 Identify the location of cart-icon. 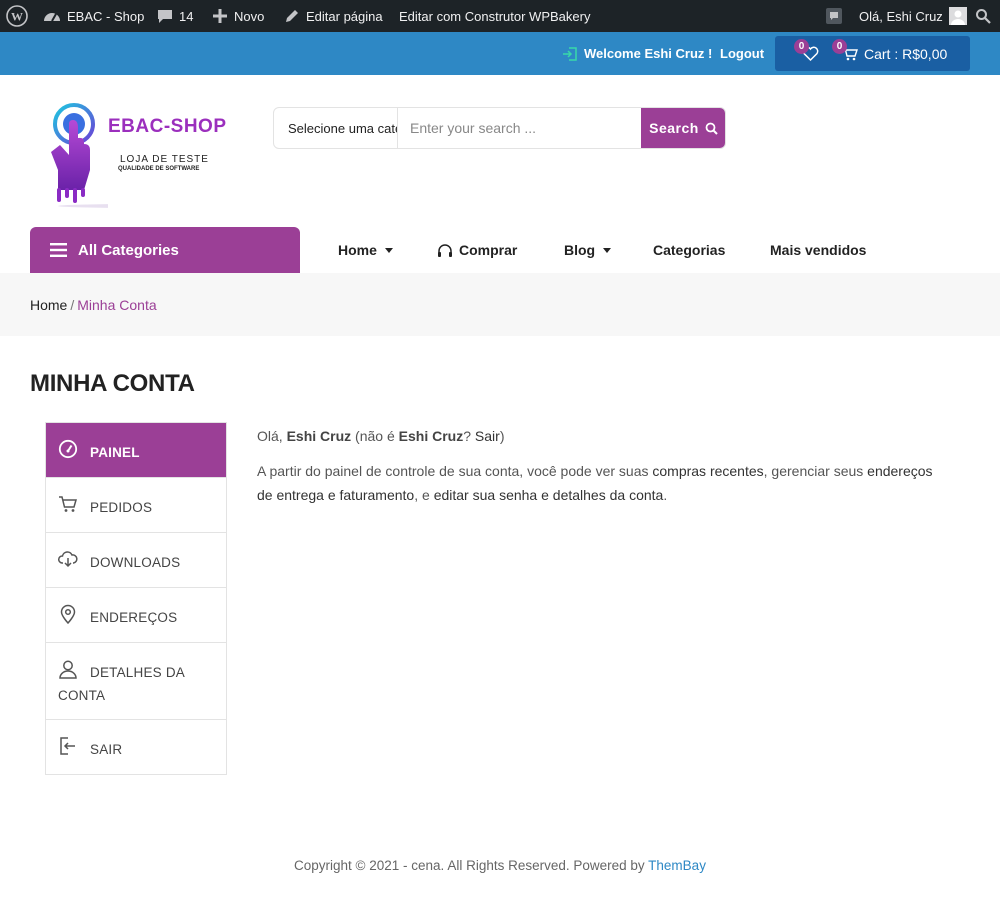
(68, 505).